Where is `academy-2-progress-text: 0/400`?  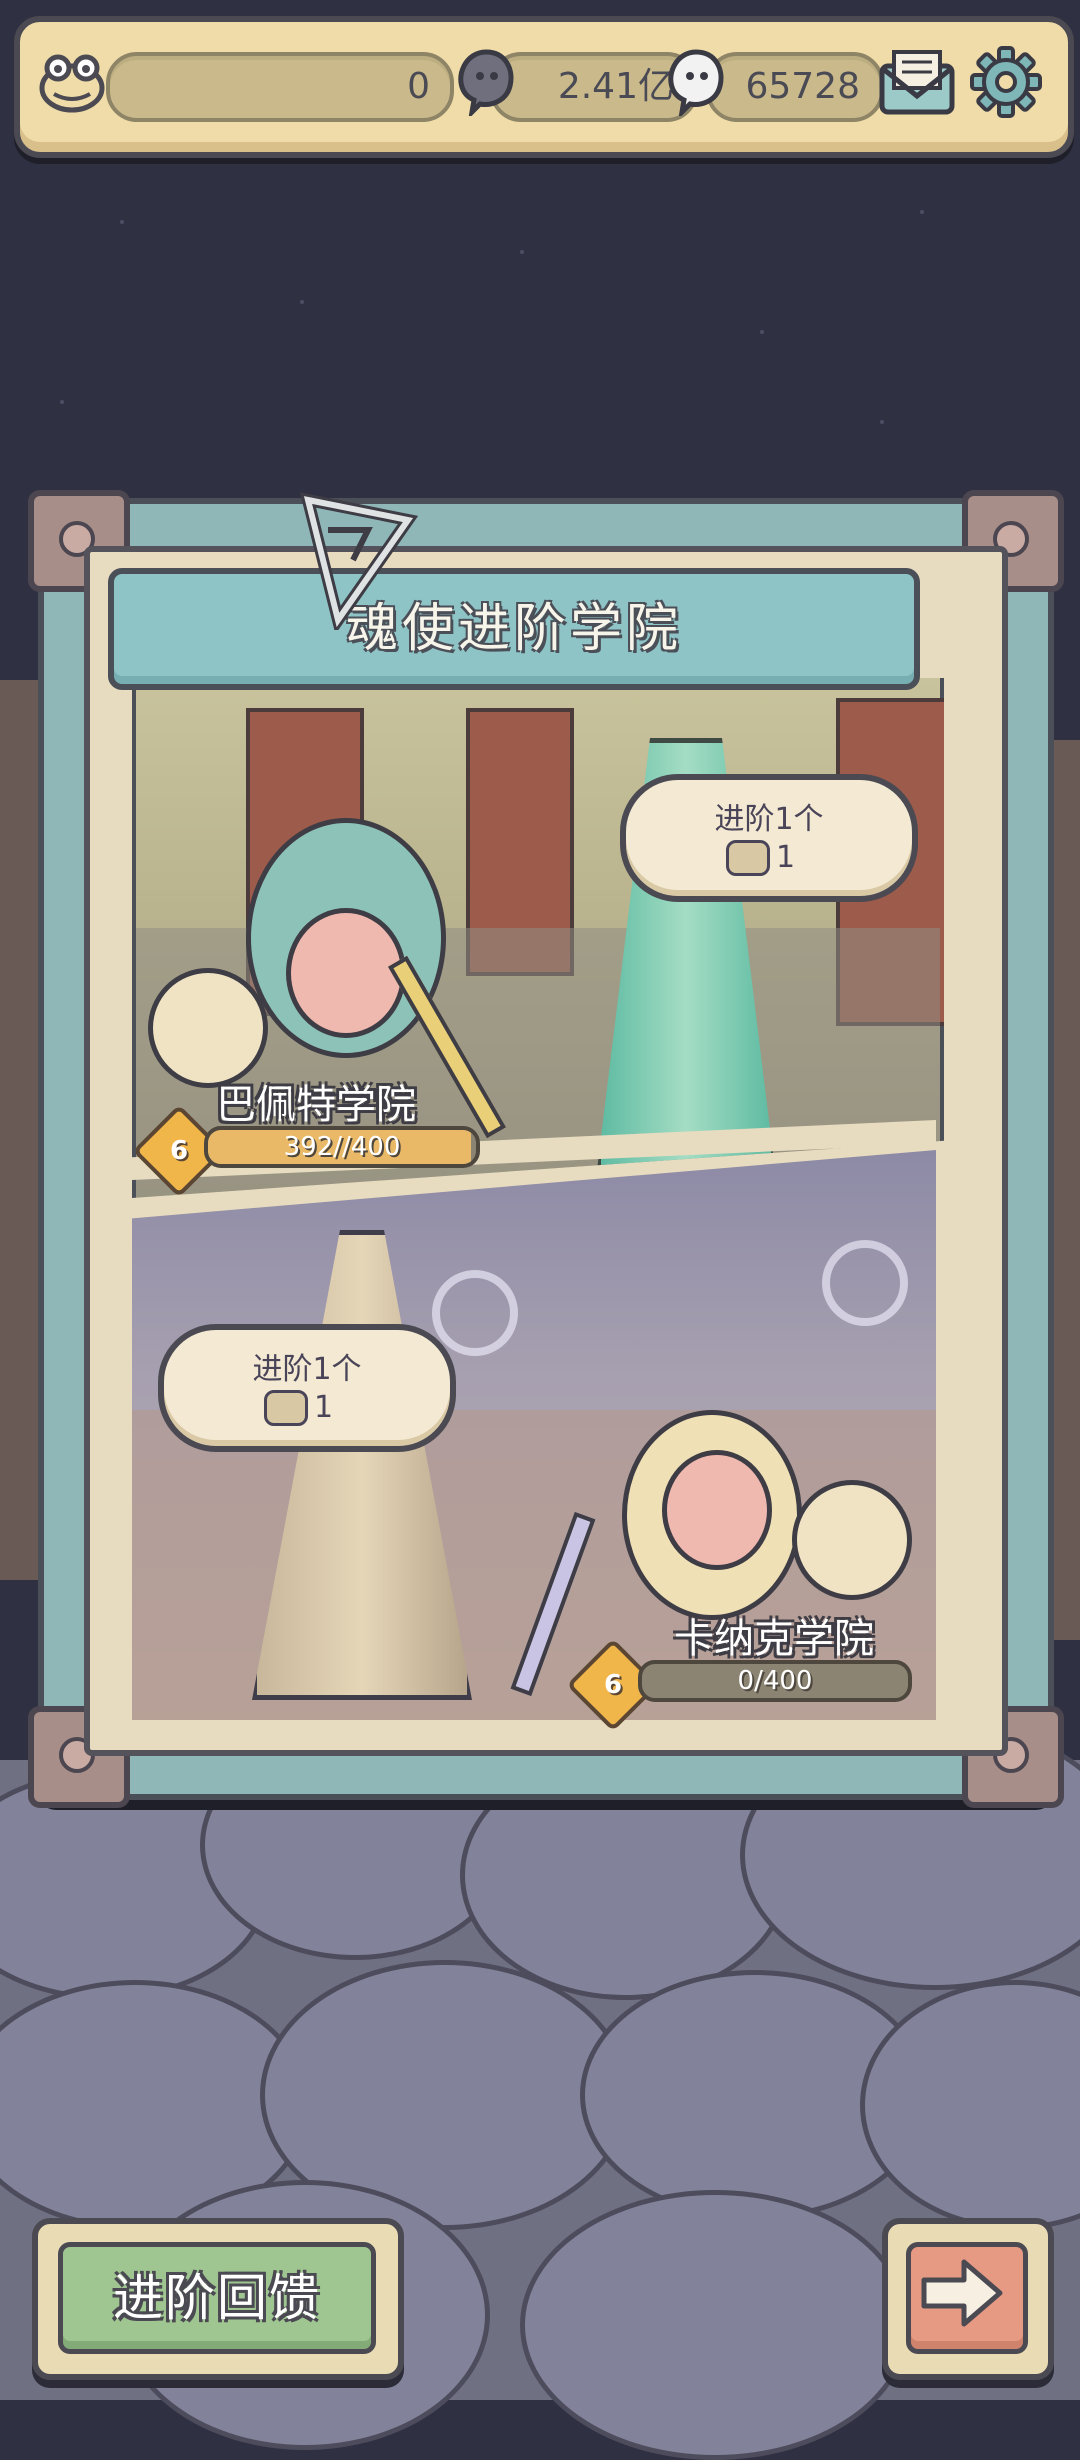
academy-2-progress-text: 0/400 is located at coordinates (775, 1681).